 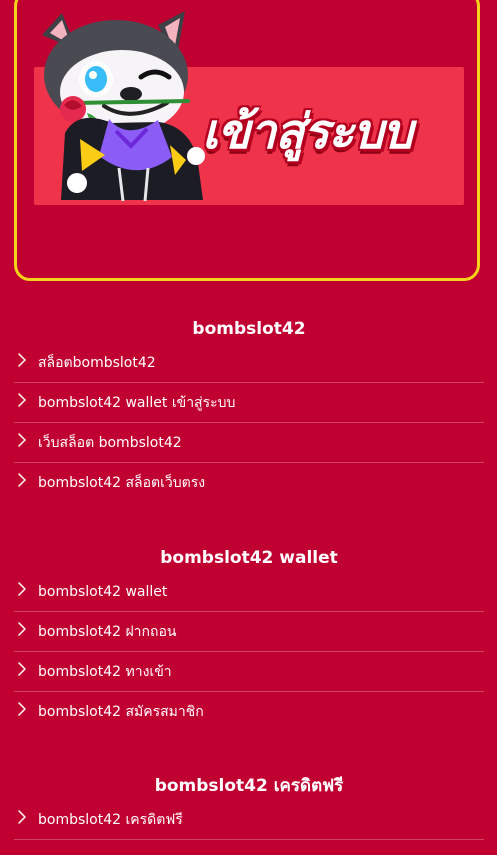 I want to click on menu-item: bombslot42 ทางเข้า, so click(x=249, y=672).